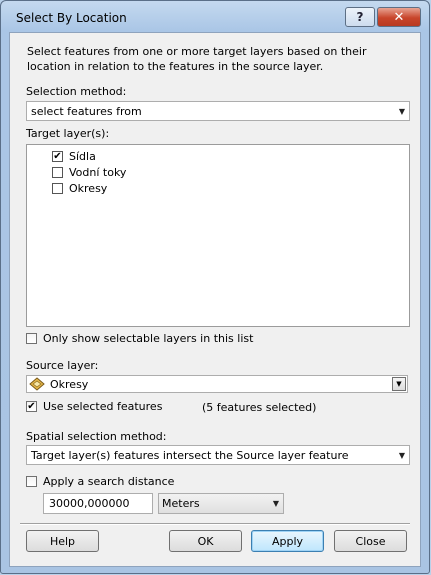  Describe the element at coordinates (31, 406) in the screenshot. I see `use-selected-checkbox: ✔` at that location.